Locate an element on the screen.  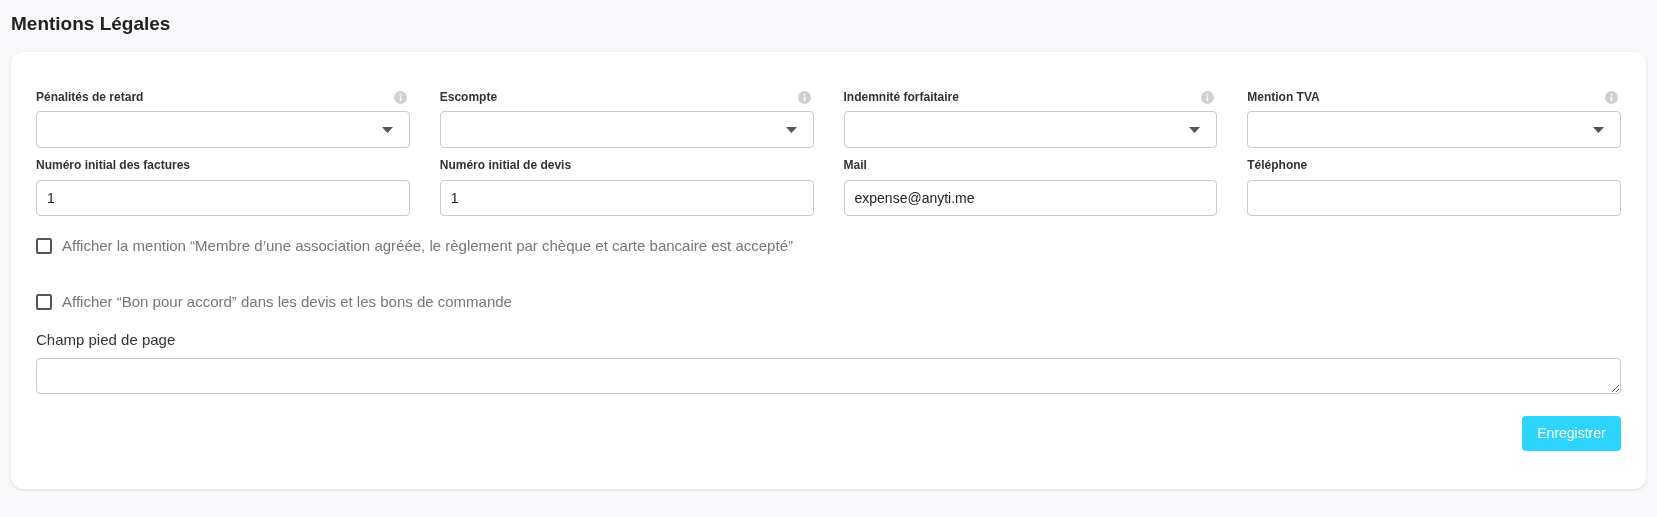
page-title: Mentions Légales is located at coordinates (91, 24).